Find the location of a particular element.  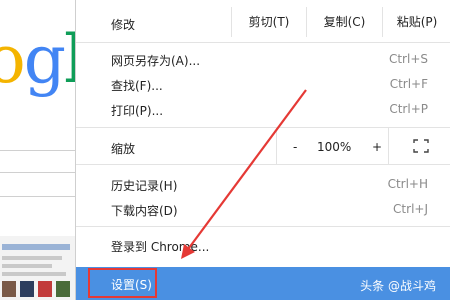

arrow-shaft is located at coordinates (246, 171).